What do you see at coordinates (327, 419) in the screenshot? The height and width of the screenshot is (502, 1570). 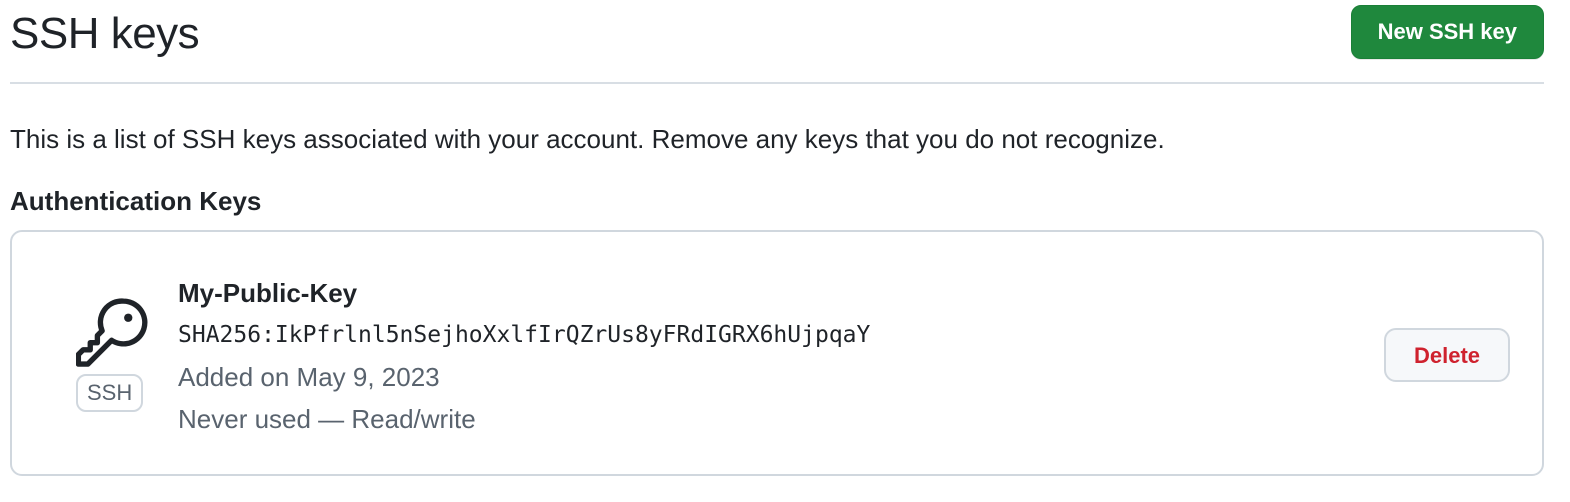 I see `key-usage-status: Never used — Read/write` at bounding box center [327, 419].